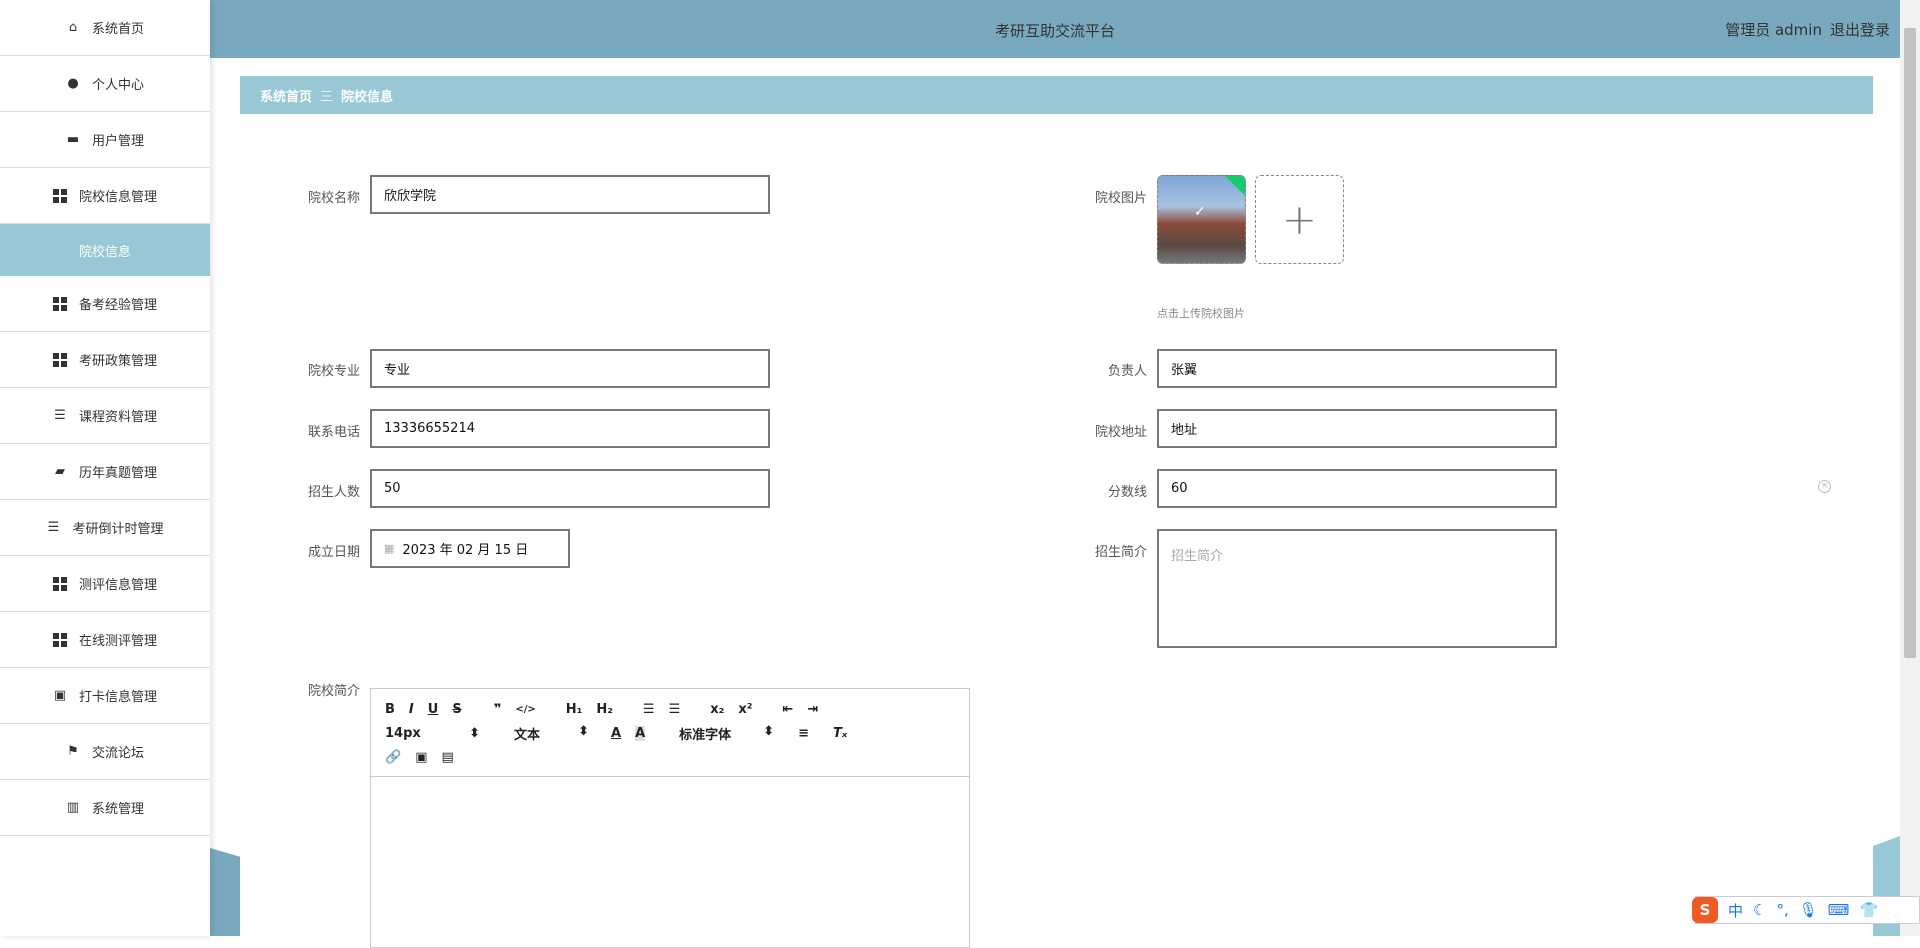  I want to click on keyboard-icon: ⌨, so click(1839, 910).